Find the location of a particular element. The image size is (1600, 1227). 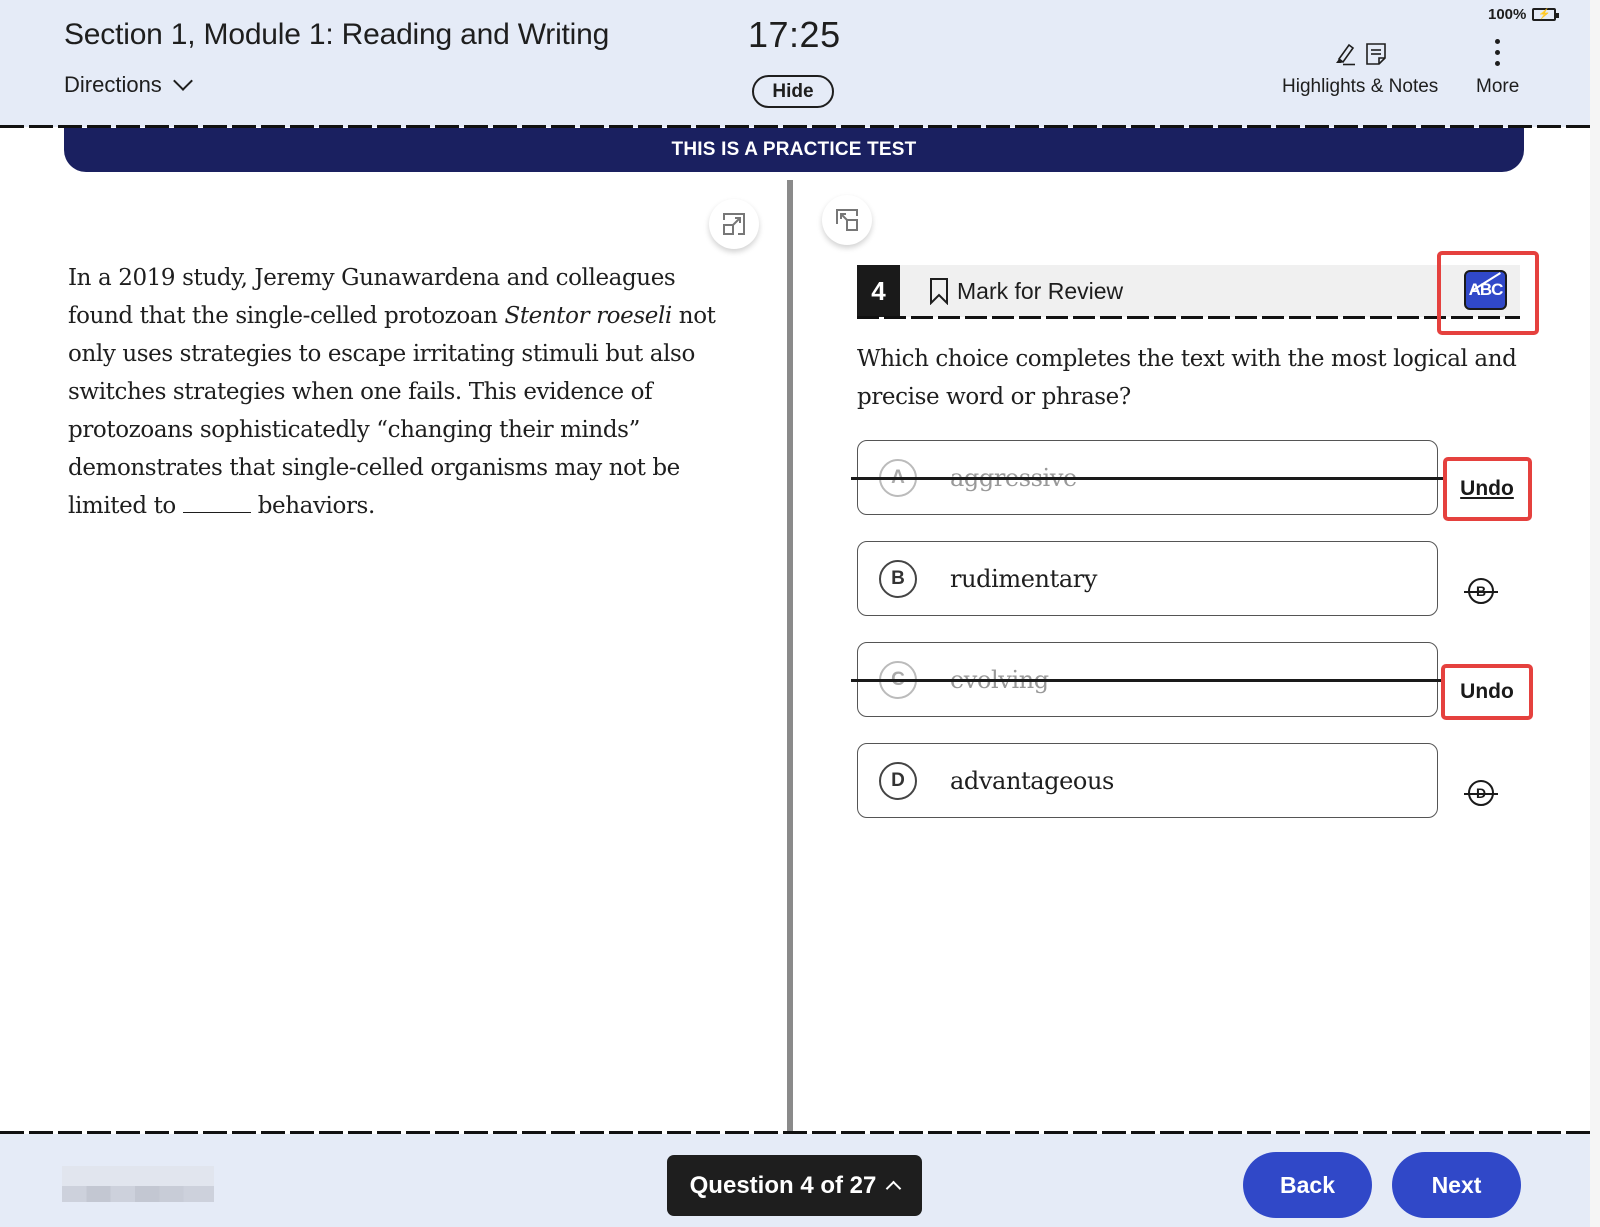

status-bar: 100% ⚡ is located at coordinates (1524, 14).